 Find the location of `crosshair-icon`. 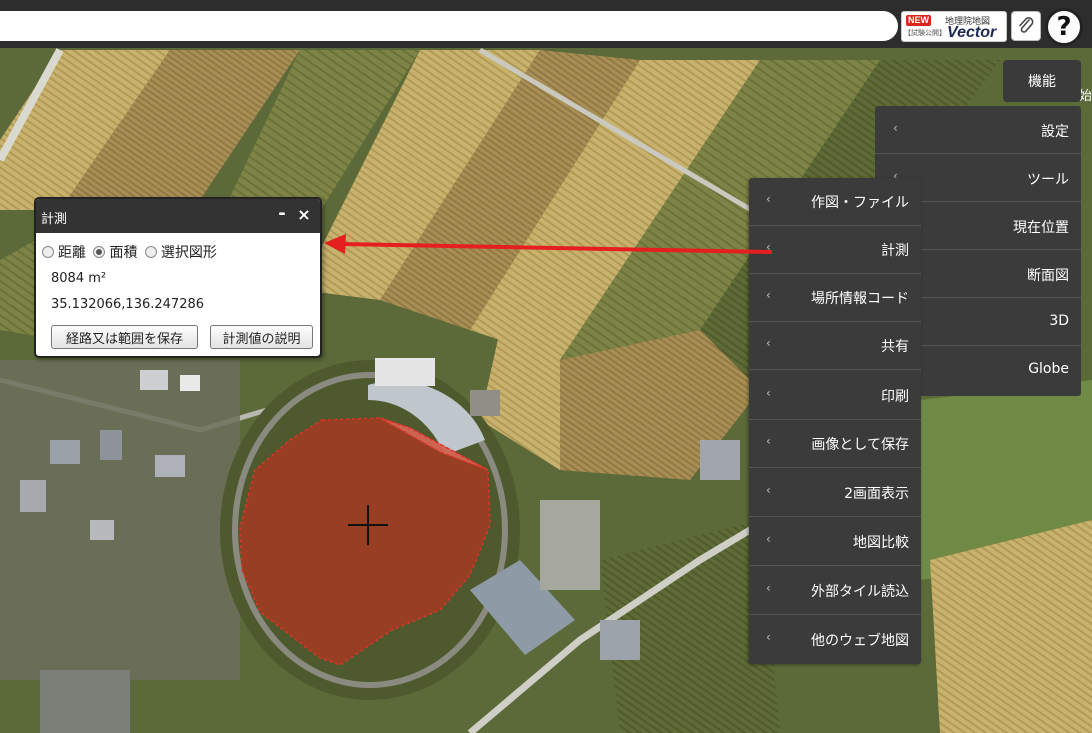

crosshair-icon is located at coordinates (368, 525).